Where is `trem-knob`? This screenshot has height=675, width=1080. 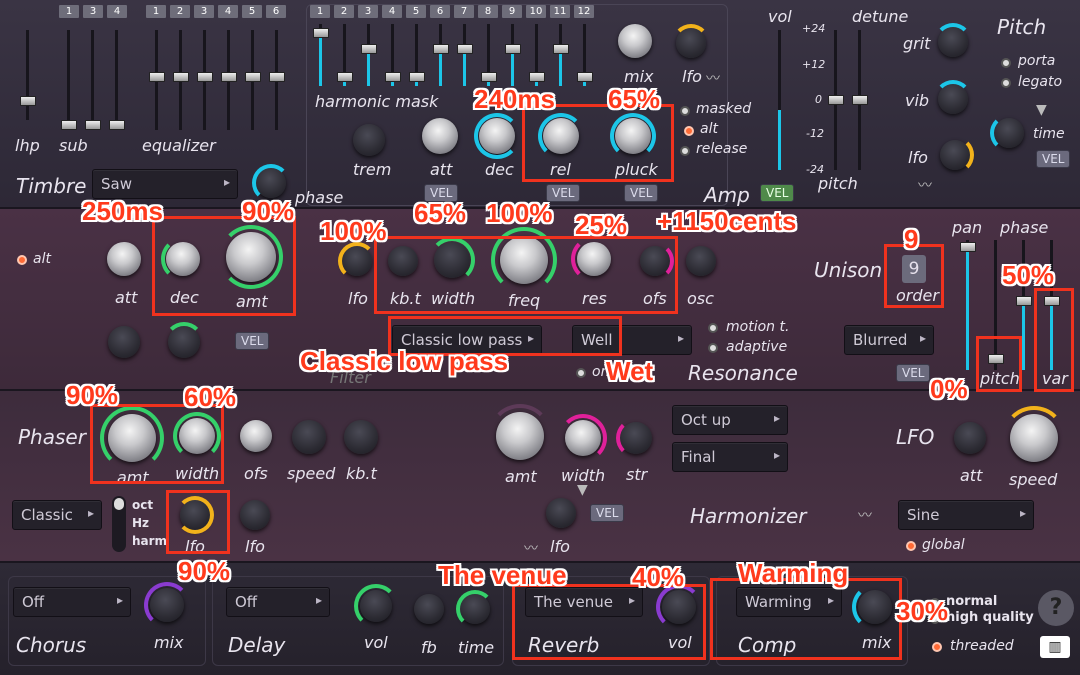
trem-knob is located at coordinates (369, 140).